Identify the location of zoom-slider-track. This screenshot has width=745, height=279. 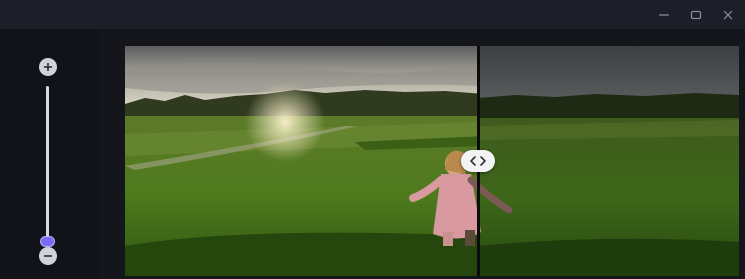
(47, 164).